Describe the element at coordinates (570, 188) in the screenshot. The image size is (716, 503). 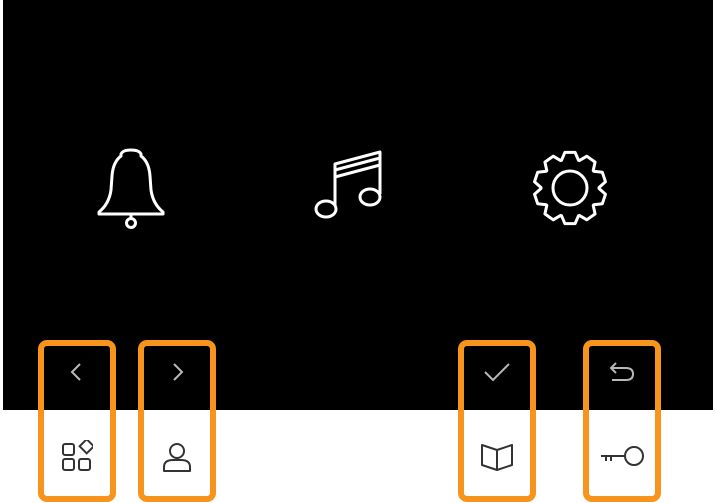
I see `gear-icon` at that location.